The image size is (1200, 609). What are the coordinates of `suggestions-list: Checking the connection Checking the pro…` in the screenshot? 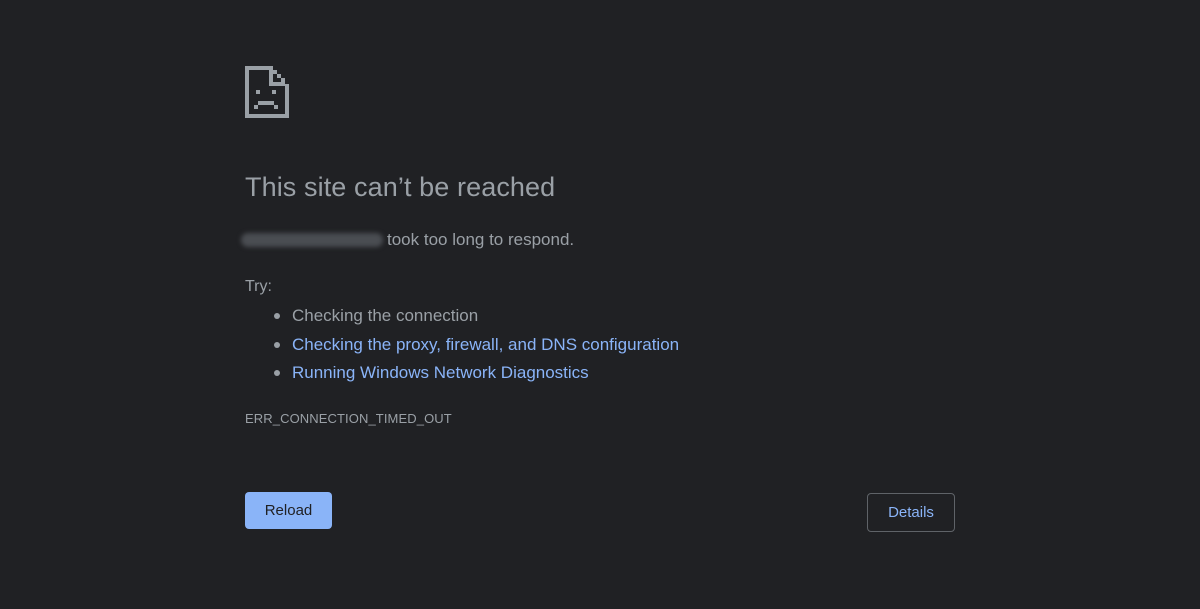 It's located at (462, 346).